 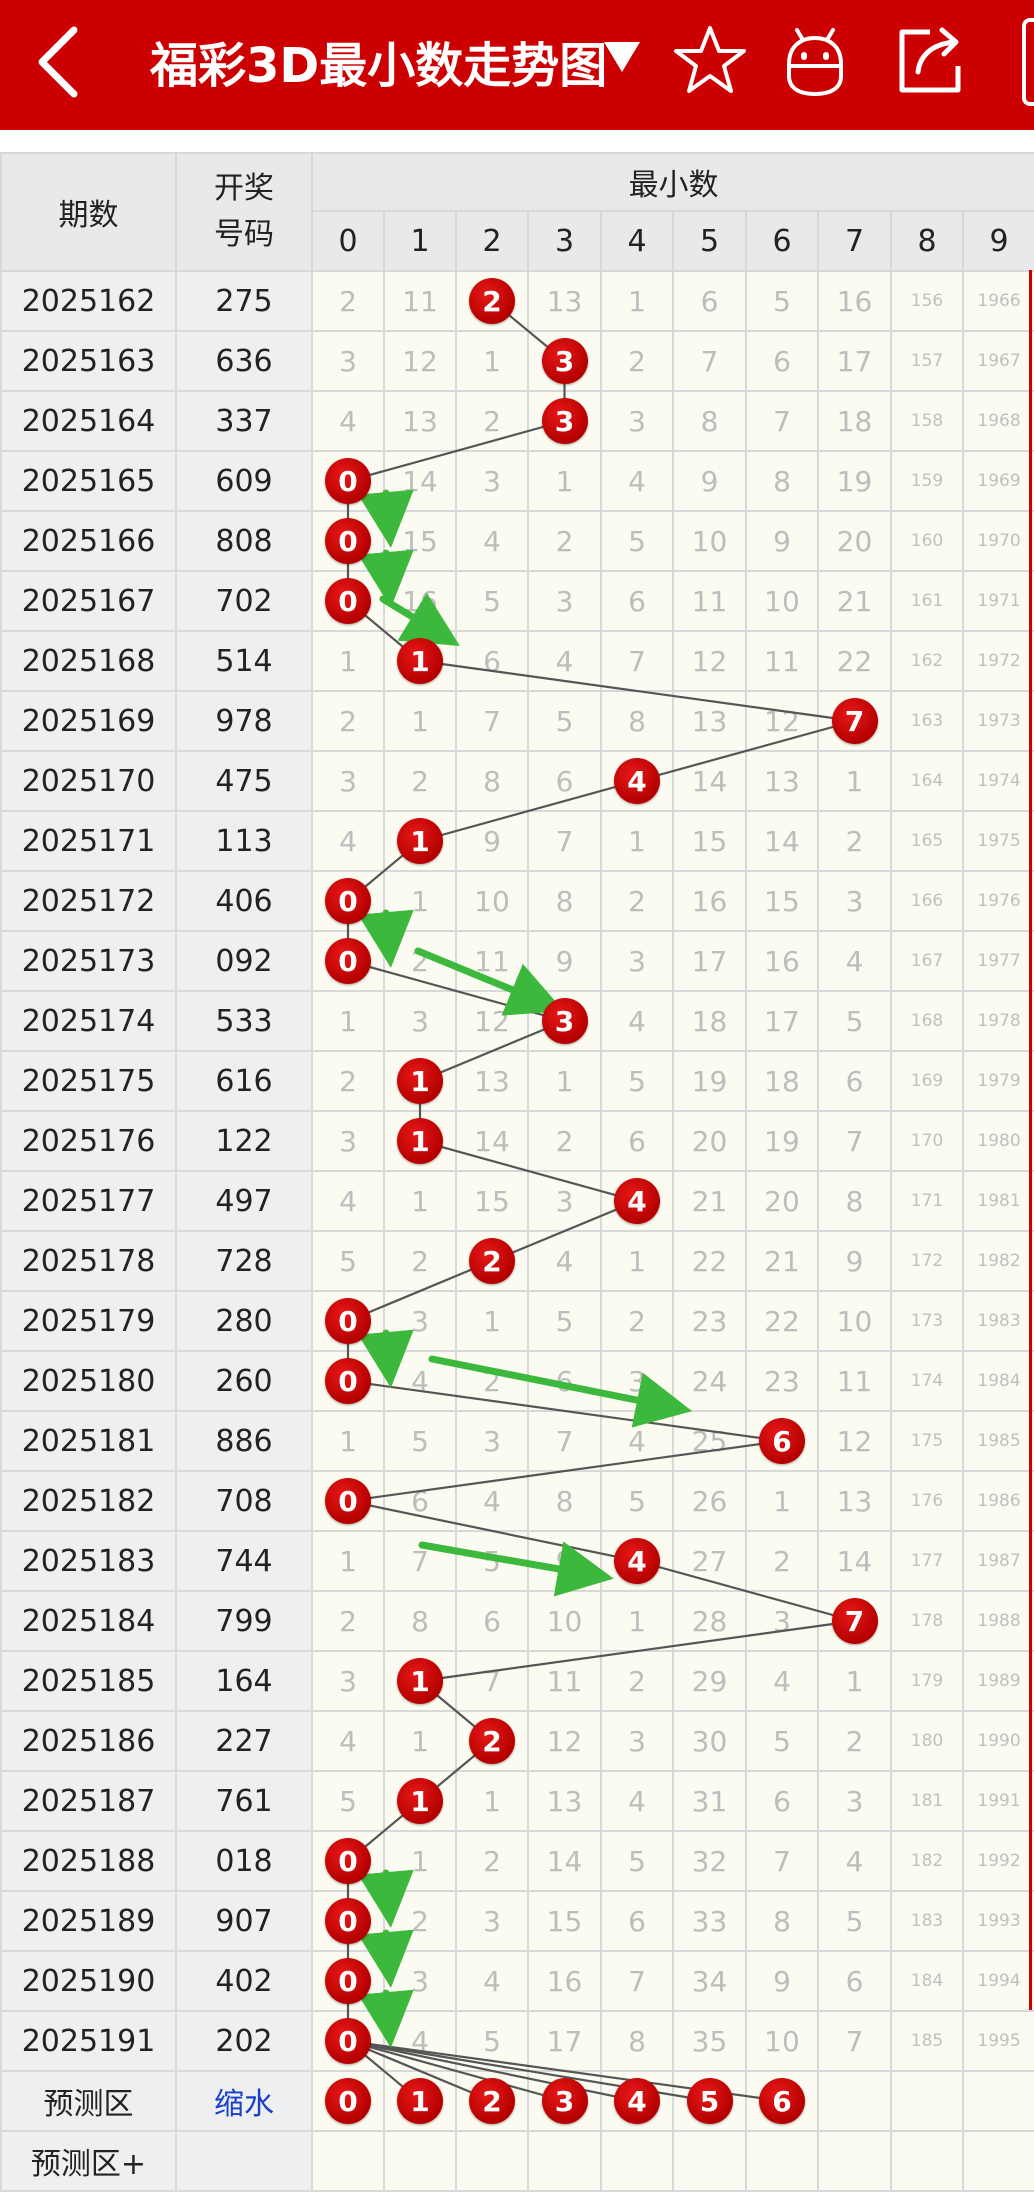 I want to click on omission-cell: 34, so click(x=709, y=1981).